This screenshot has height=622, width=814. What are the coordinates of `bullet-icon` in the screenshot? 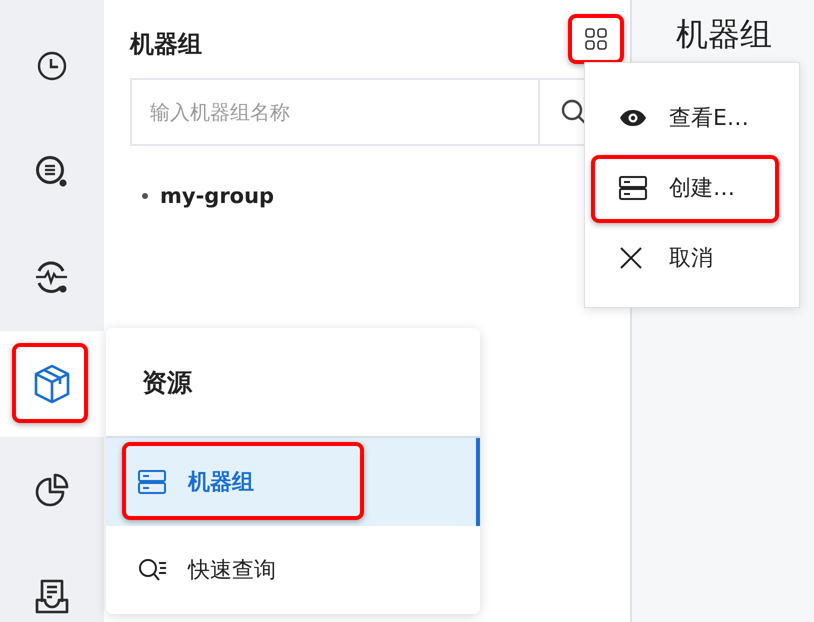 It's located at (145, 196).